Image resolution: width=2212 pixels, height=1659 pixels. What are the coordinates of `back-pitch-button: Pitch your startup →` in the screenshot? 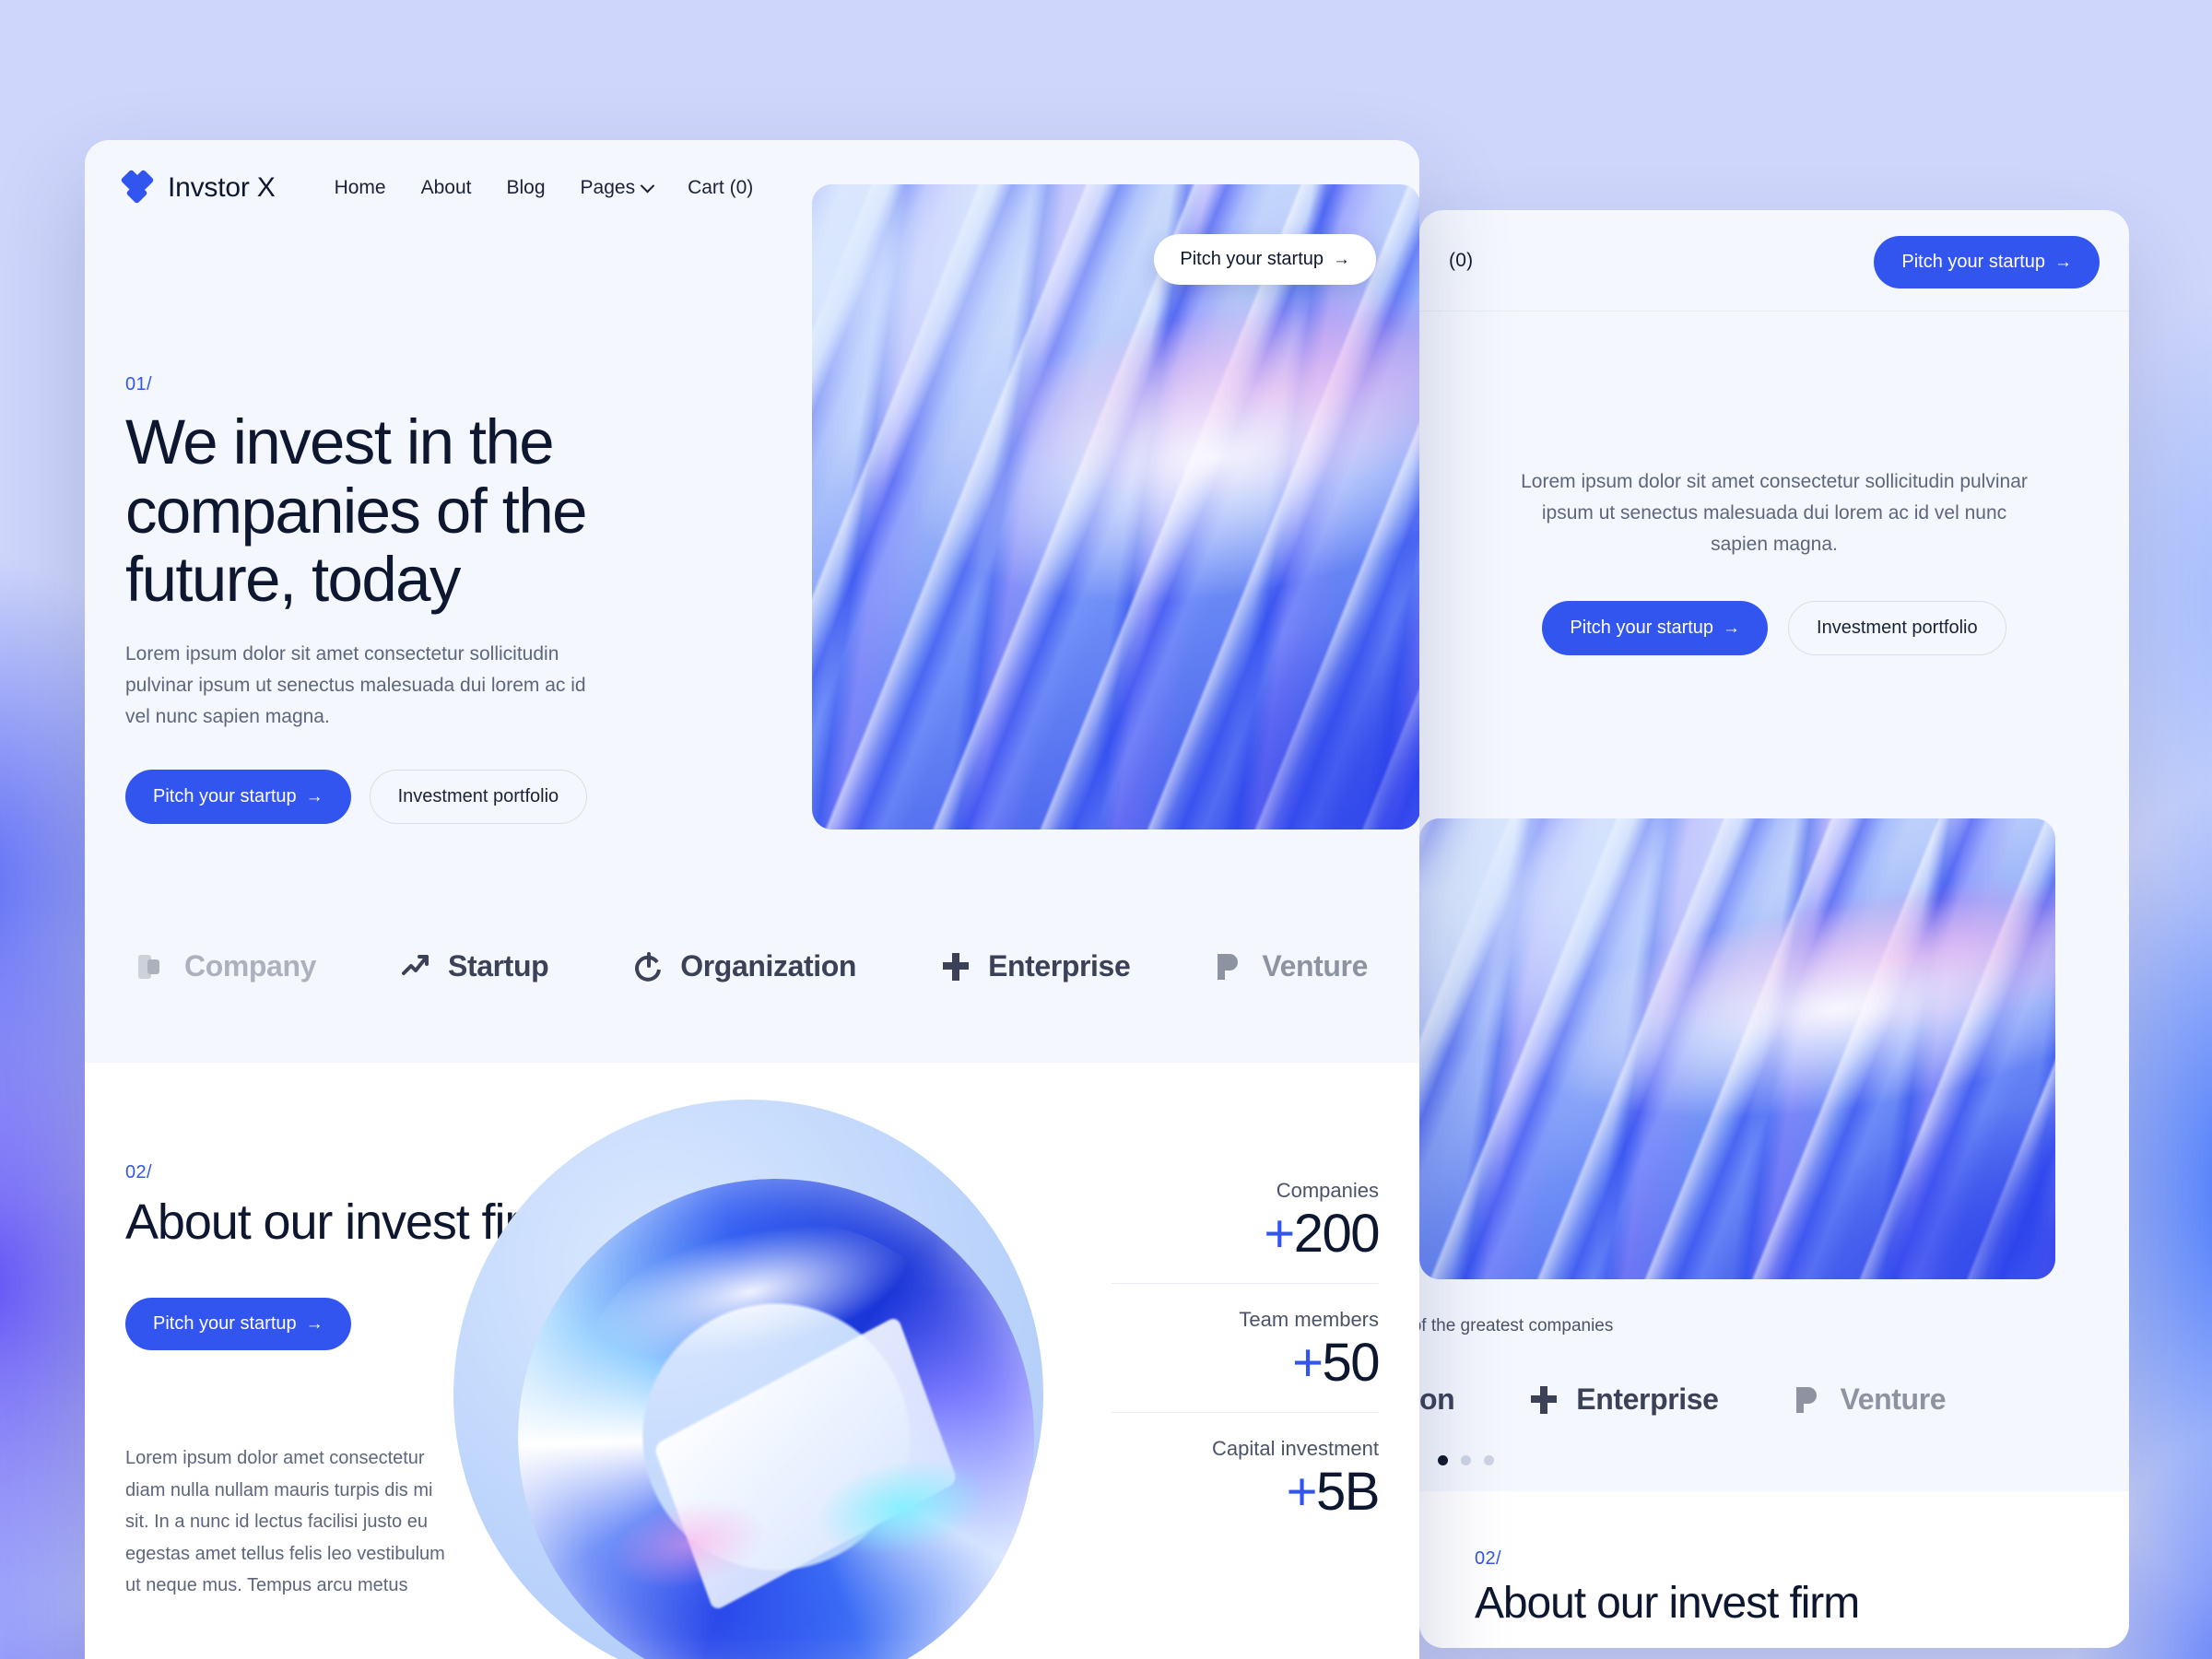 It's located at (1655, 628).